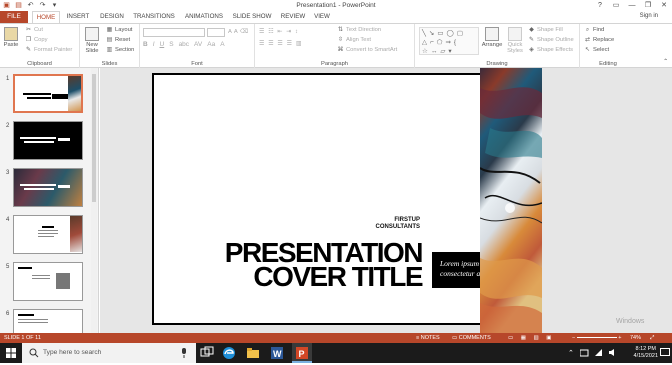  What do you see at coordinates (535, 338) in the screenshot?
I see `reading-view-icon: ▥` at bounding box center [535, 338].